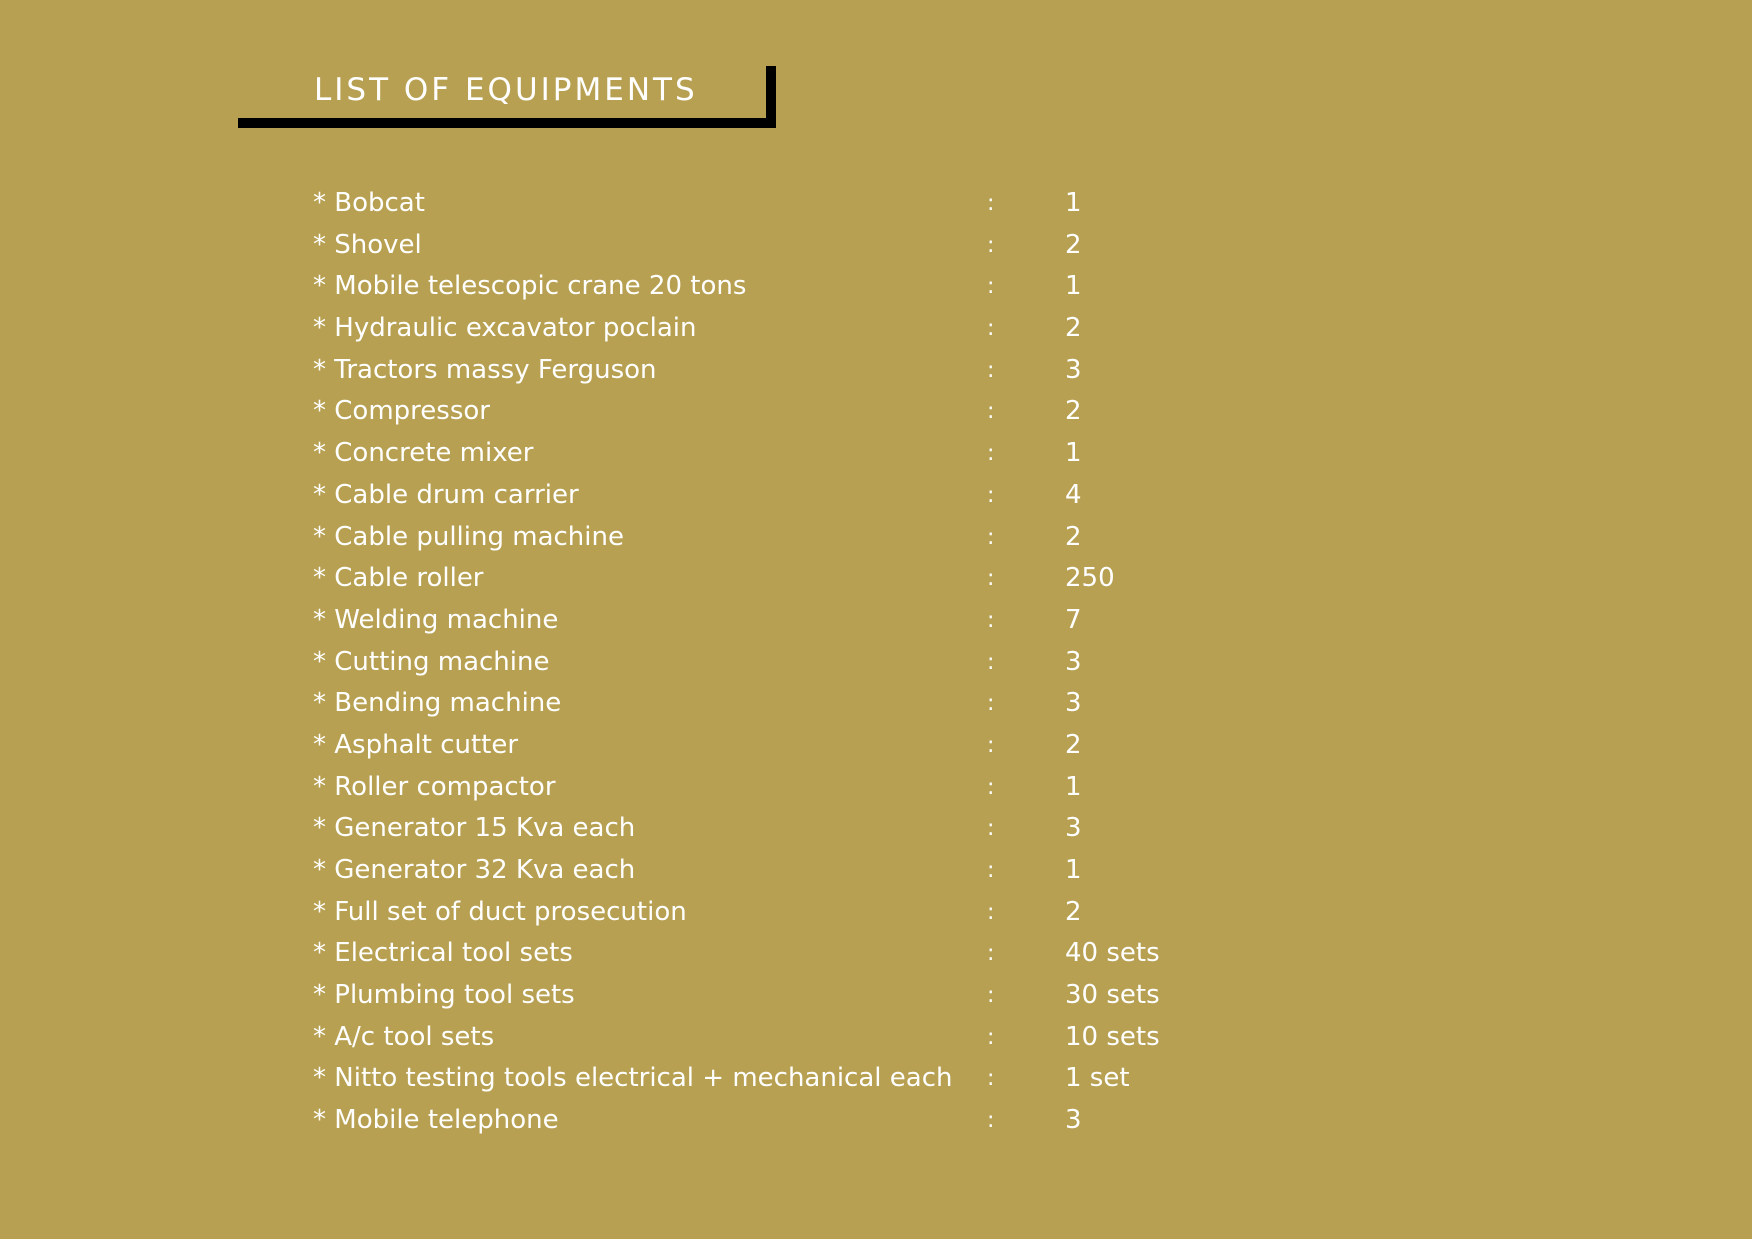  What do you see at coordinates (434, 786) in the screenshot?
I see `item-name: * Roller compactor` at bounding box center [434, 786].